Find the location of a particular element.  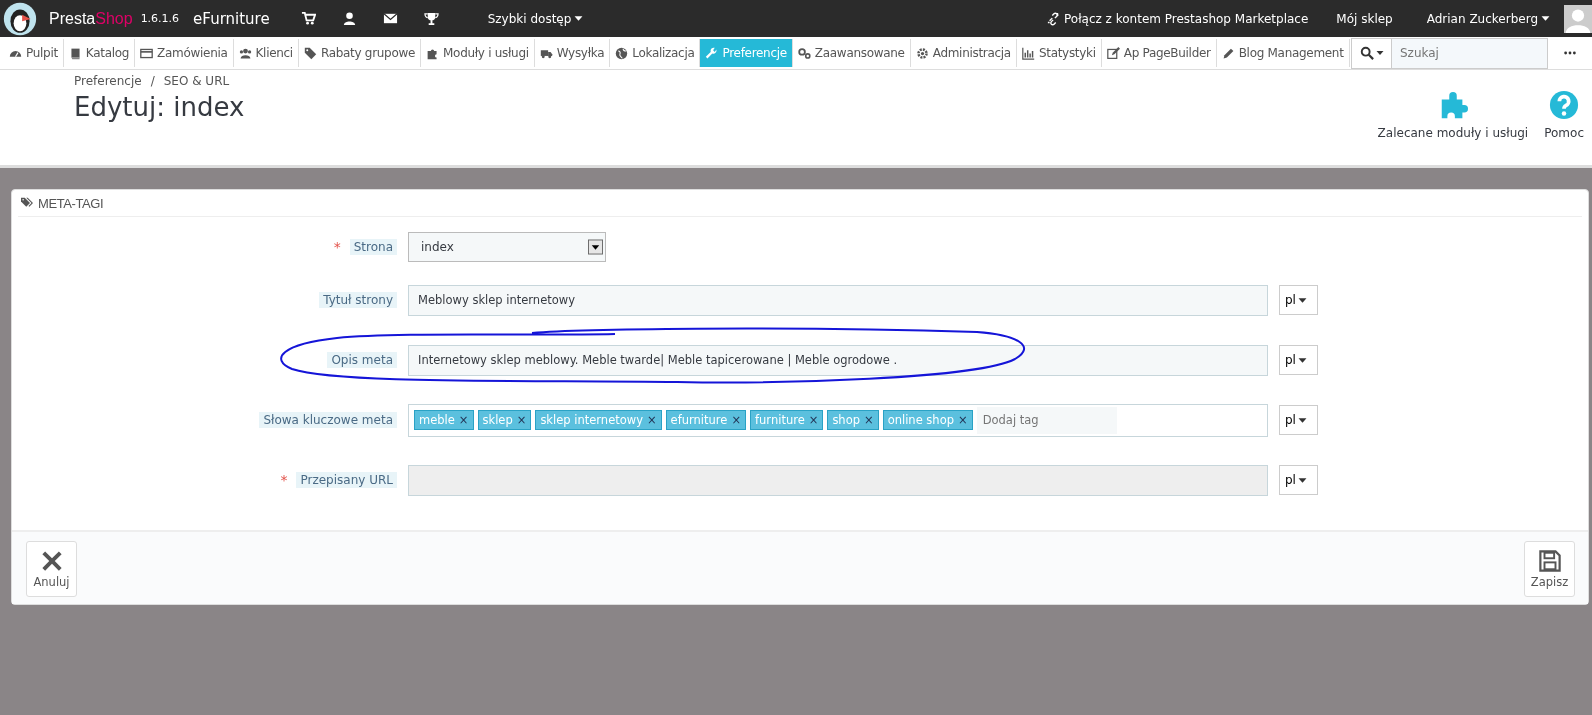

add-tag-field: Dodaj tag is located at coordinates (1046, 420).